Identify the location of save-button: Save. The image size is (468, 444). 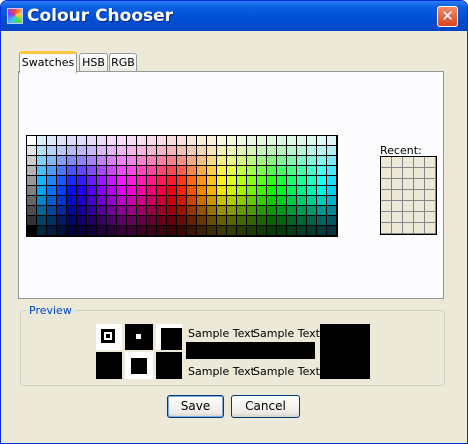
(195, 406).